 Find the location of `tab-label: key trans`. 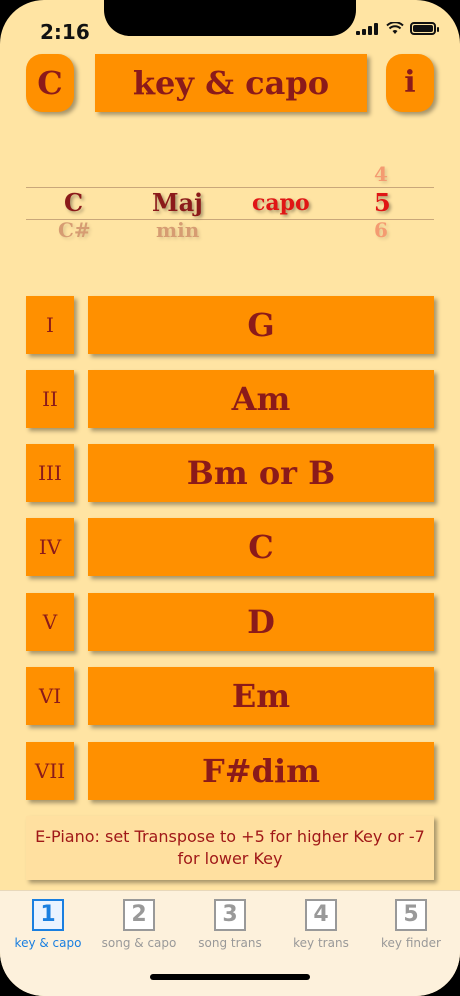

tab-label: key trans is located at coordinates (321, 943).